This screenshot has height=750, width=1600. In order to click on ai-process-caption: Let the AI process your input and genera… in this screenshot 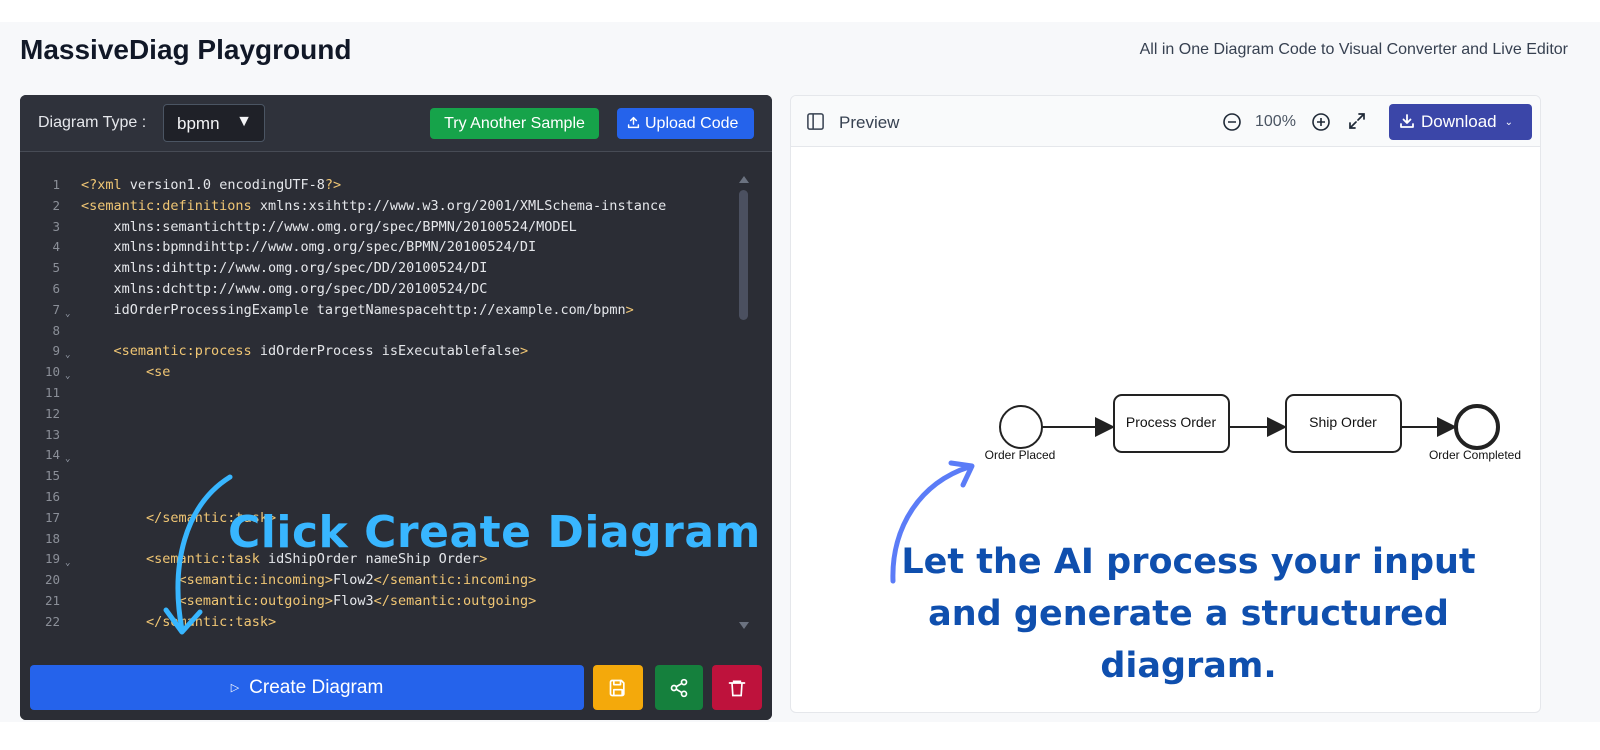, I will do `click(1188, 614)`.